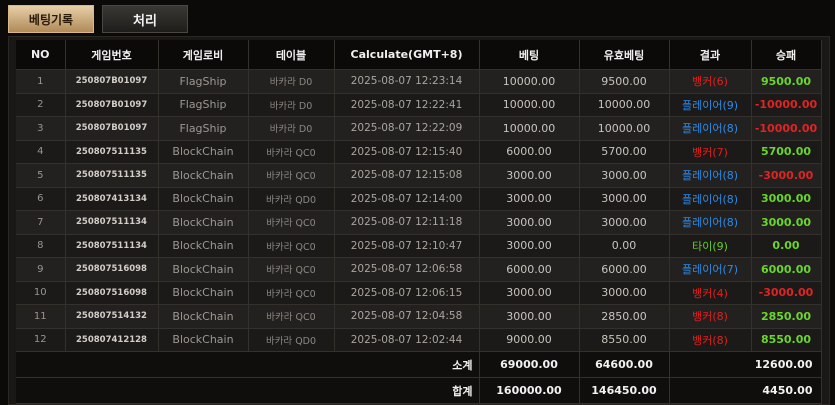 This screenshot has height=405, width=835. What do you see at coordinates (710, 246) in the screenshot?
I see `row-result: 타이(9)` at bounding box center [710, 246].